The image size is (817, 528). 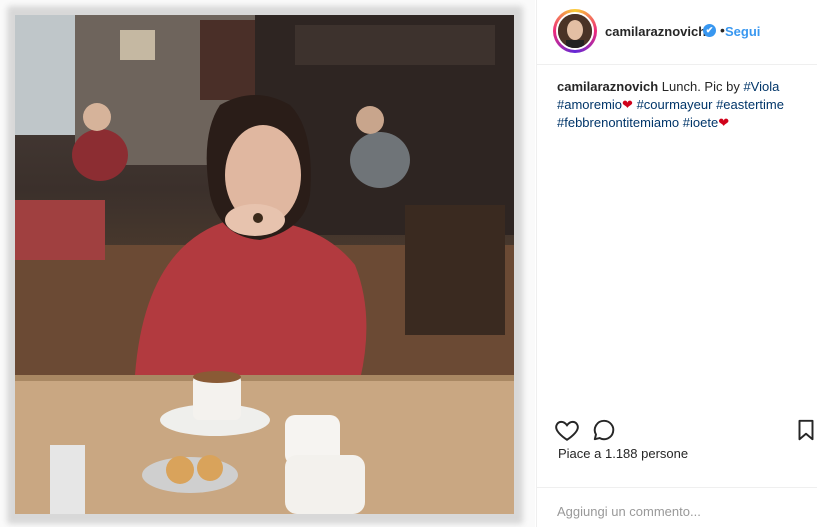 What do you see at coordinates (258, 218) in the screenshot?
I see `ring-shape` at bounding box center [258, 218].